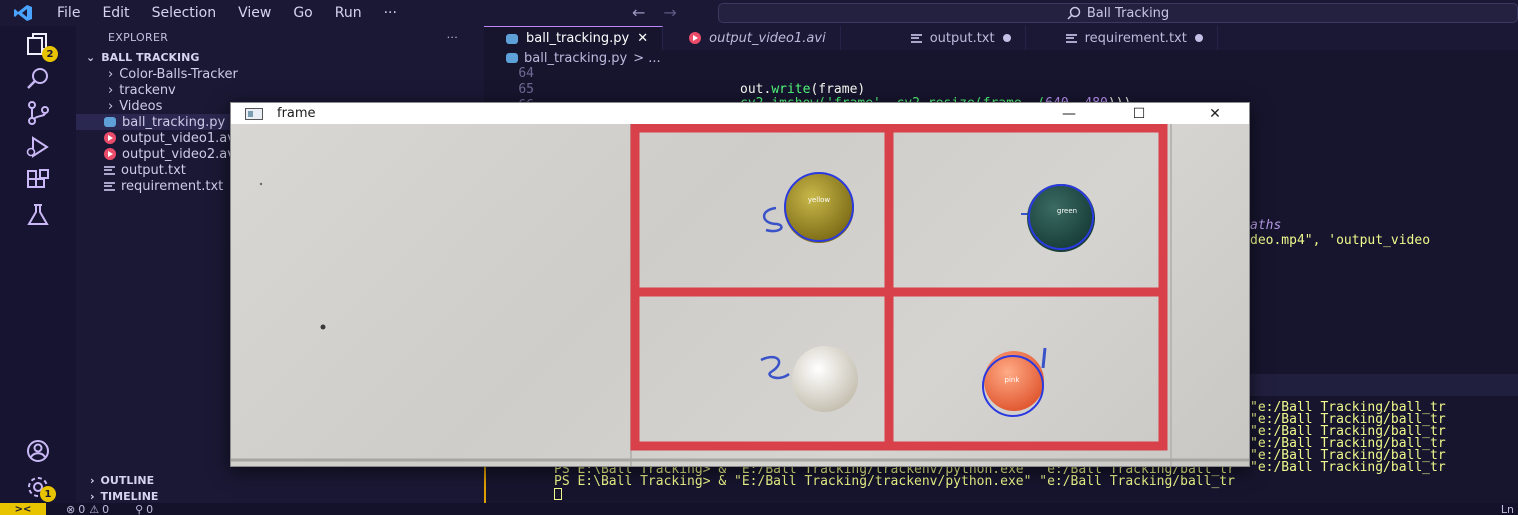  What do you see at coordinates (280, 74) in the screenshot?
I see `tree-folder-color-balls-tracker: › Color-Balls-Tracker` at bounding box center [280, 74].